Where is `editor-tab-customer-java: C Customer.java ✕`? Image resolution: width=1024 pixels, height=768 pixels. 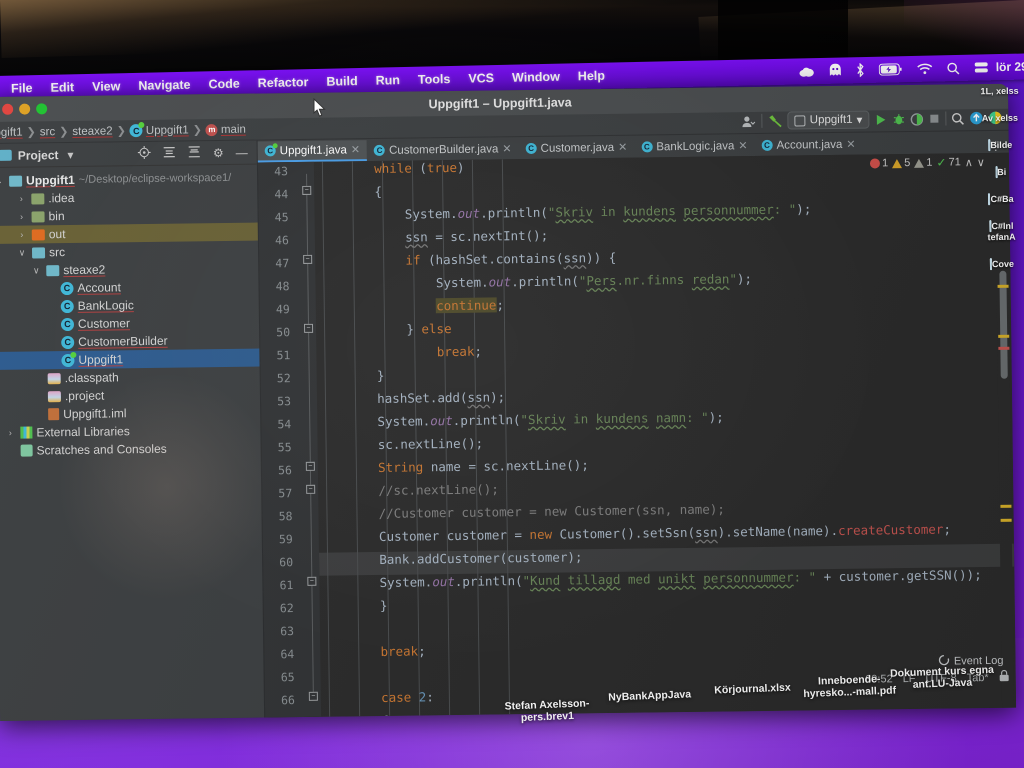
editor-tab-customer-java: C Customer.java ✕ is located at coordinates (576, 148).